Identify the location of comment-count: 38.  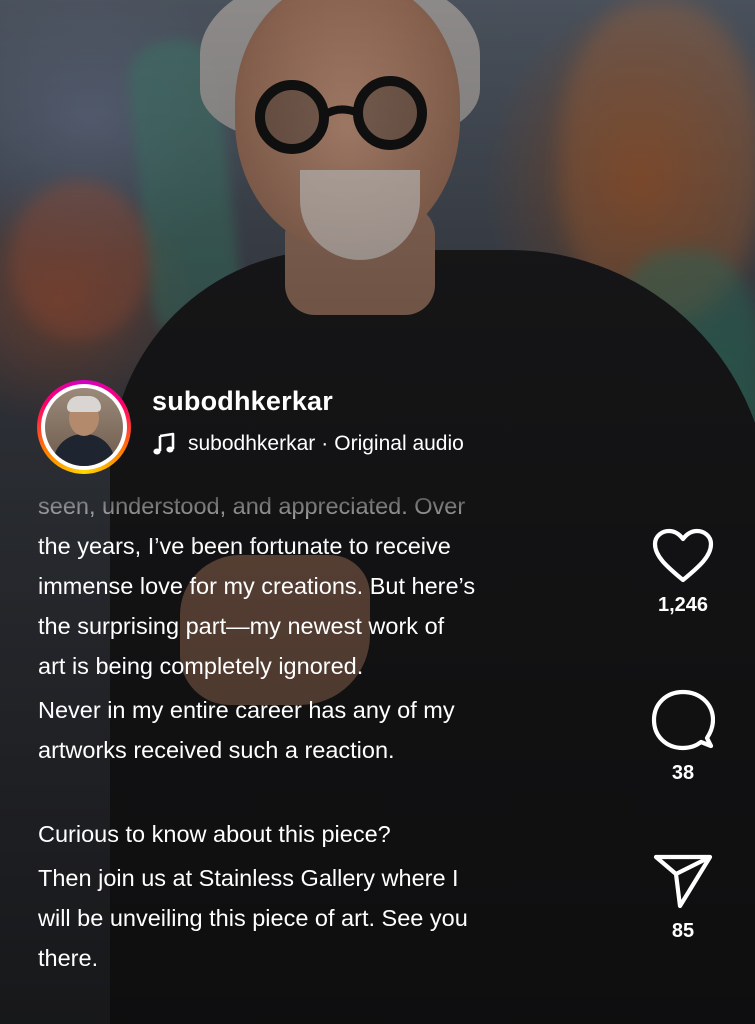
(683, 773).